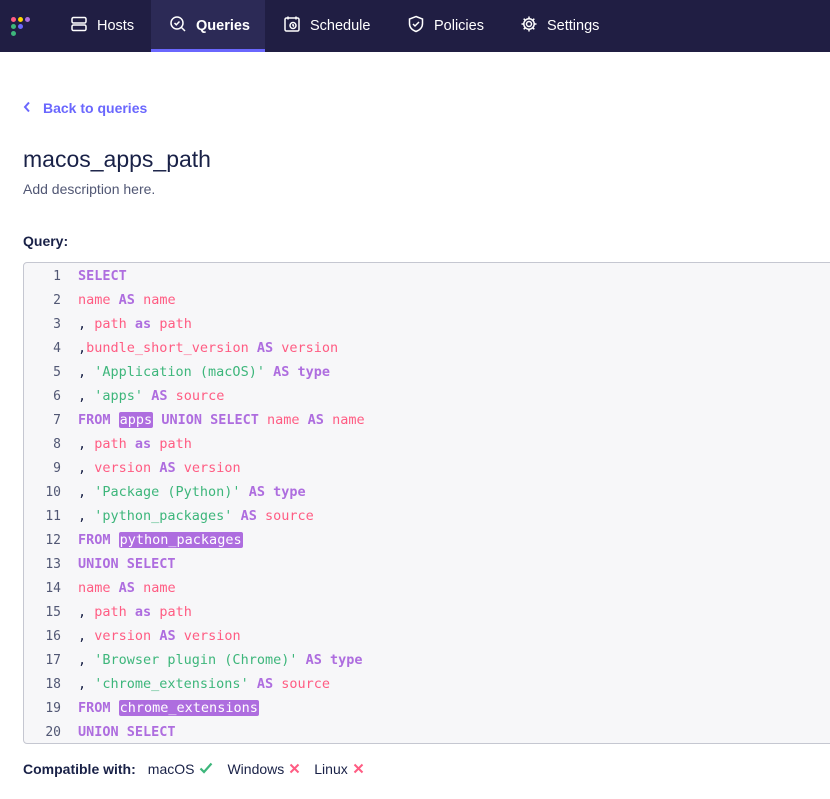 The width and height of the screenshot is (830, 799). Describe the element at coordinates (168, 708) in the screenshot. I see `code-text: FROM chrome_extensions` at that location.